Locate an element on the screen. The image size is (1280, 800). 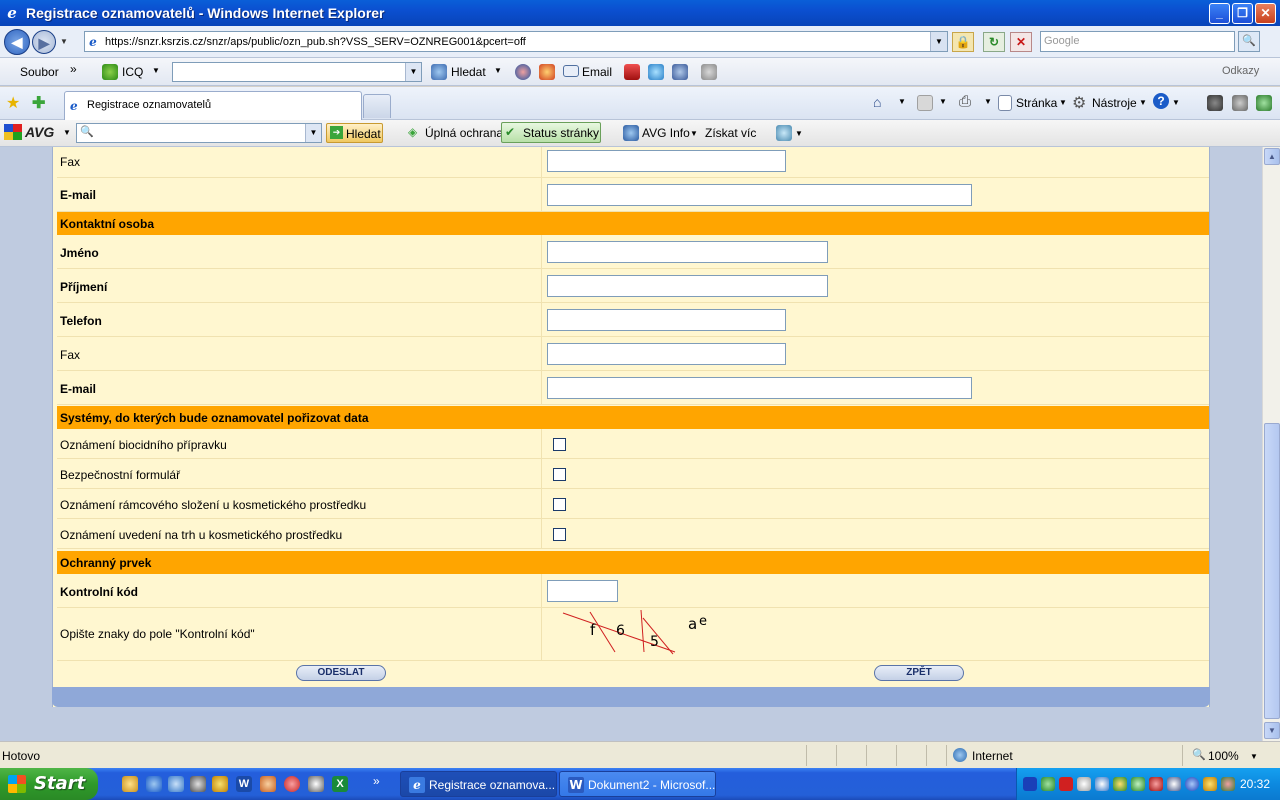
add-favorite-icon: ✚ is located at coordinates (38, 103).